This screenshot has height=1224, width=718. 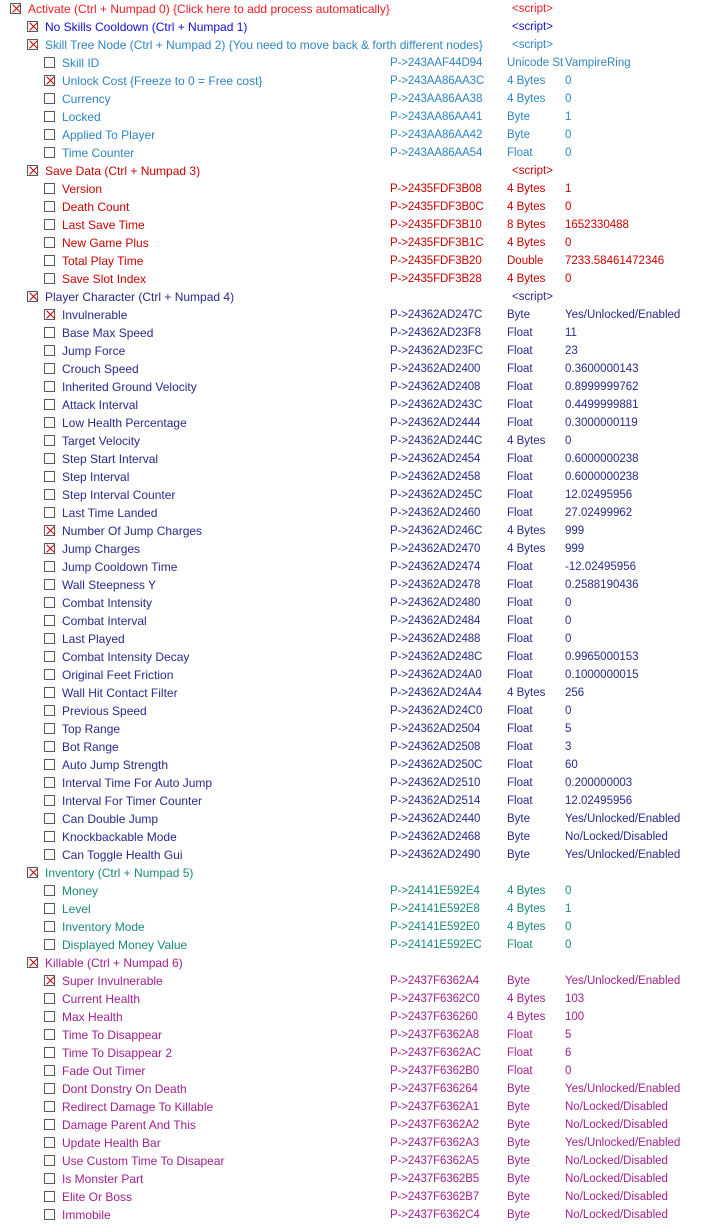 I want to click on row-description: Last Time Landed, so click(x=109, y=513).